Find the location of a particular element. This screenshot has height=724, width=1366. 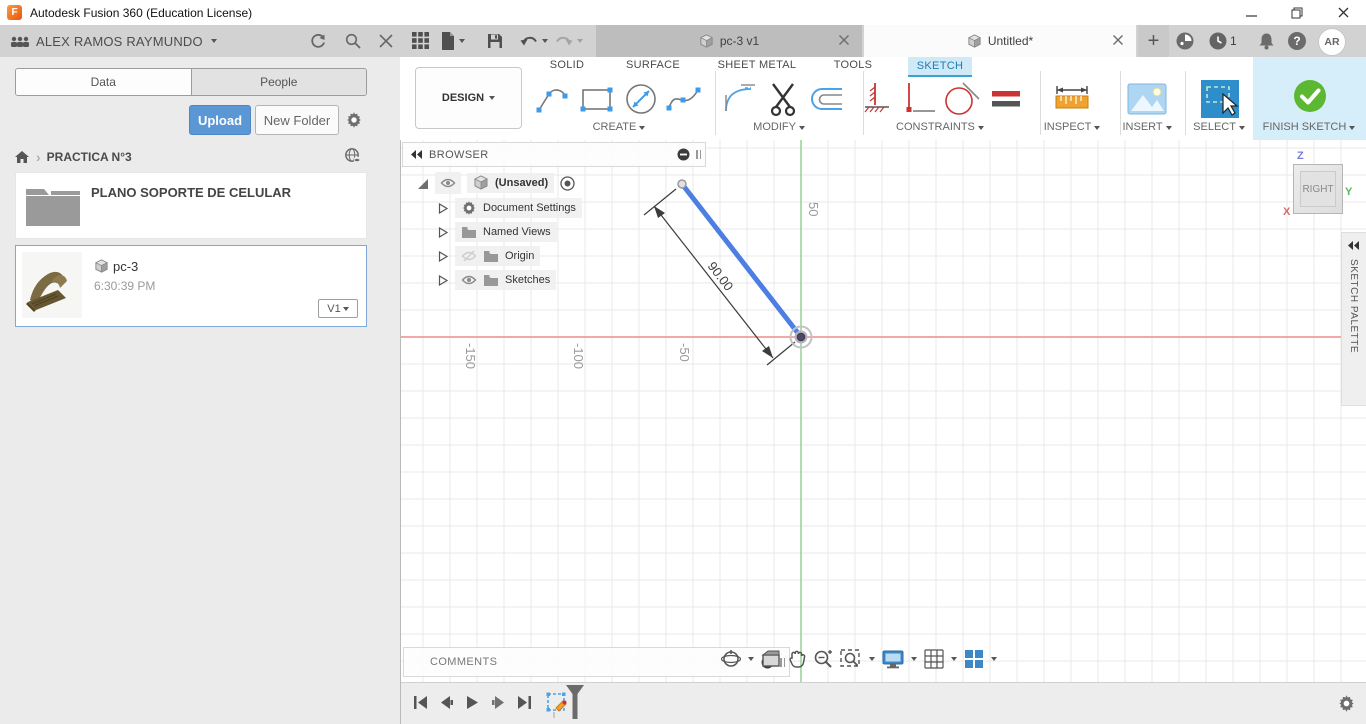

insert-image-tool is located at coordinates (1147, 99).